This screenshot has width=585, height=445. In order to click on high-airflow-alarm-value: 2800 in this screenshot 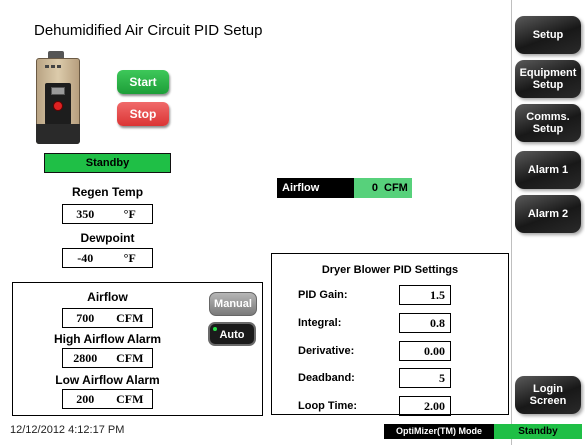, I will do `click(85, 358)`.